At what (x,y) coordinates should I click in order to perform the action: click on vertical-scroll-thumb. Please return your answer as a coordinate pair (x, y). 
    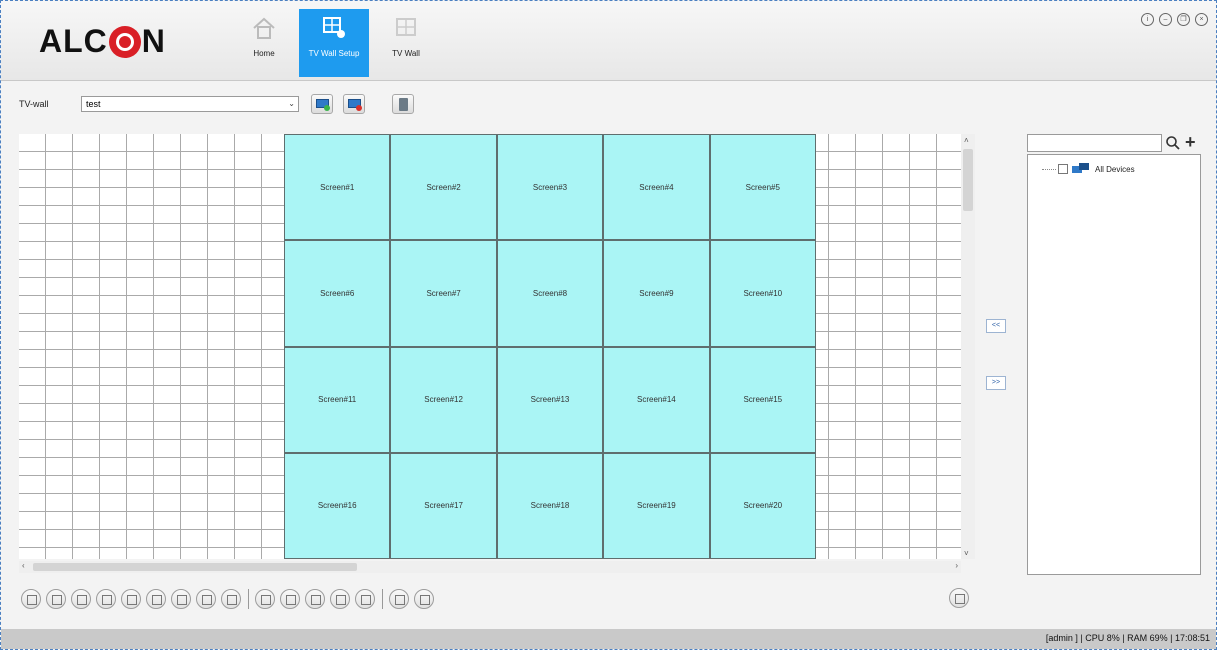
    Looking at the image, I should click on (968, 180).